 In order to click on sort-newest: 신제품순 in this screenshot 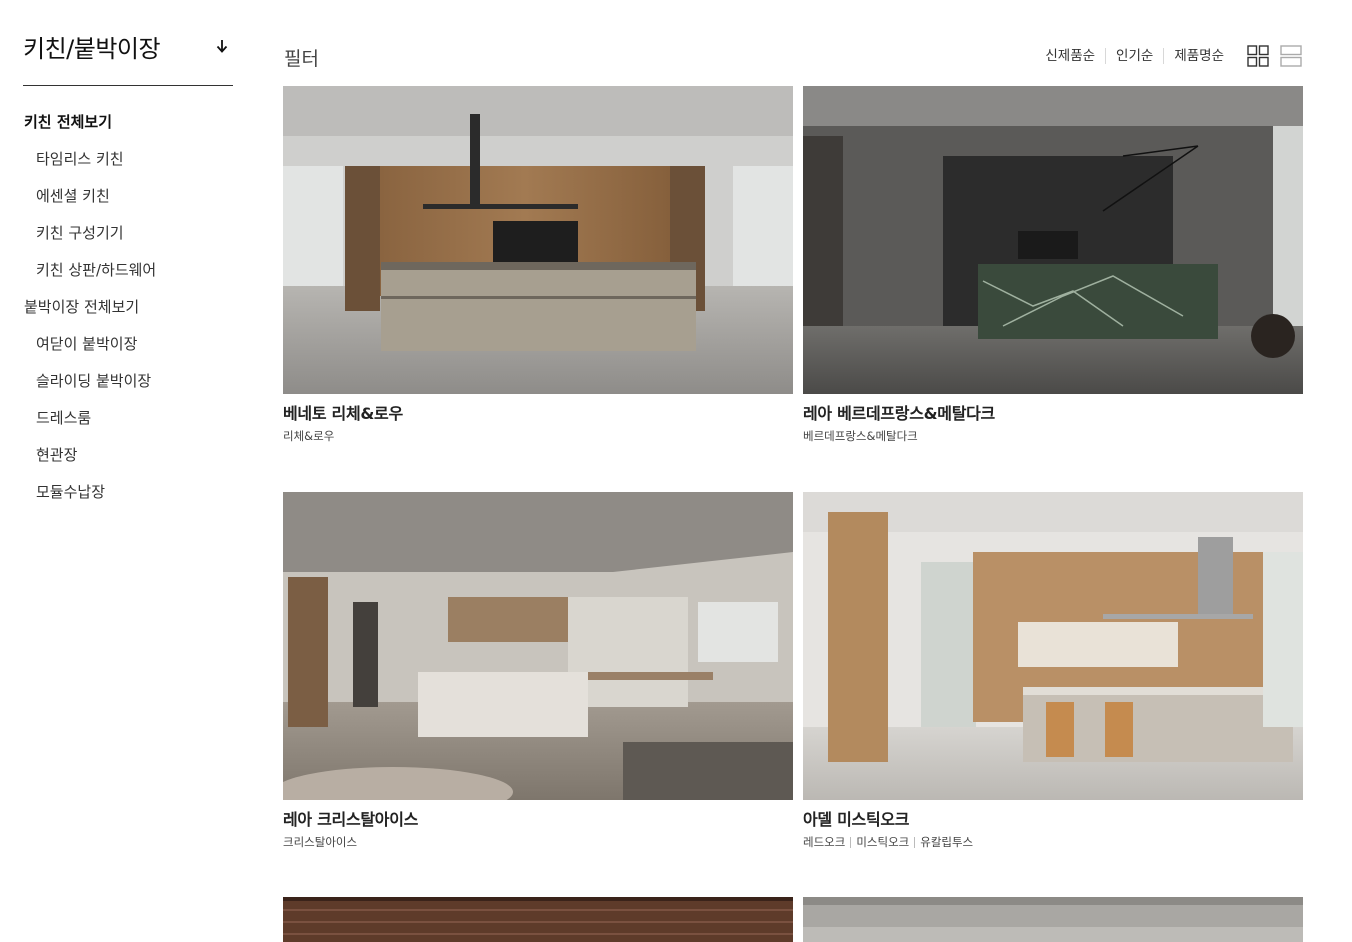, I will do `click(1070, 56)`.